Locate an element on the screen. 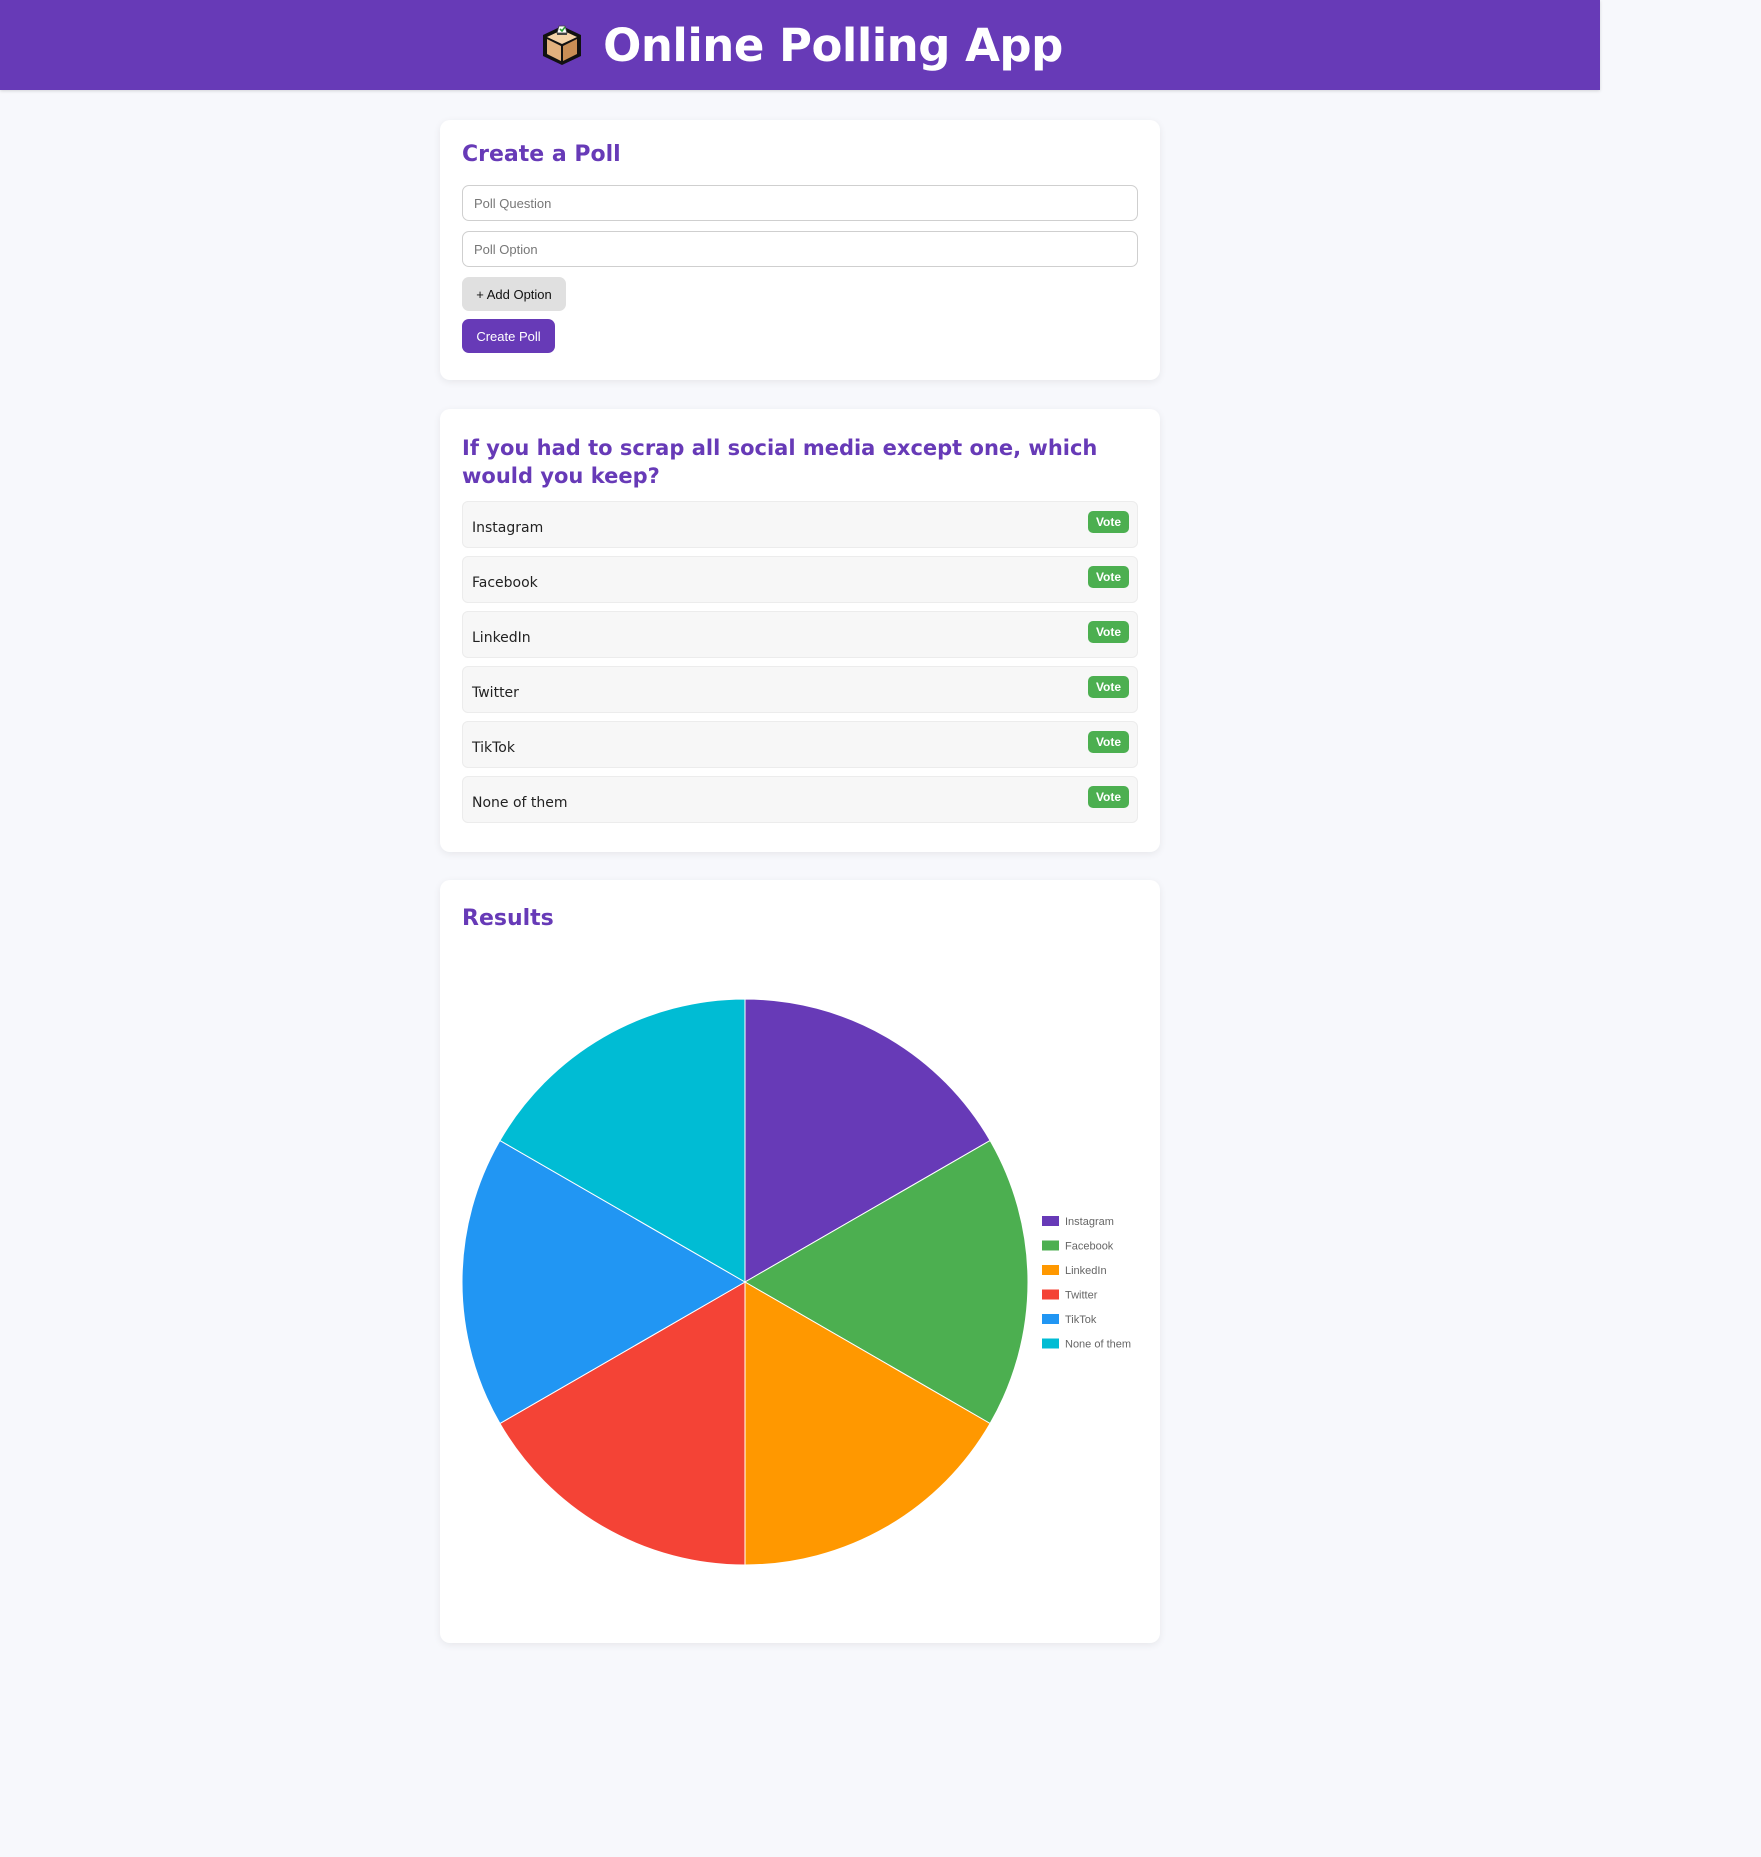 The image size is (1761, 1857). create-poll-button: Create Poll is located at coordinates (508, 336).